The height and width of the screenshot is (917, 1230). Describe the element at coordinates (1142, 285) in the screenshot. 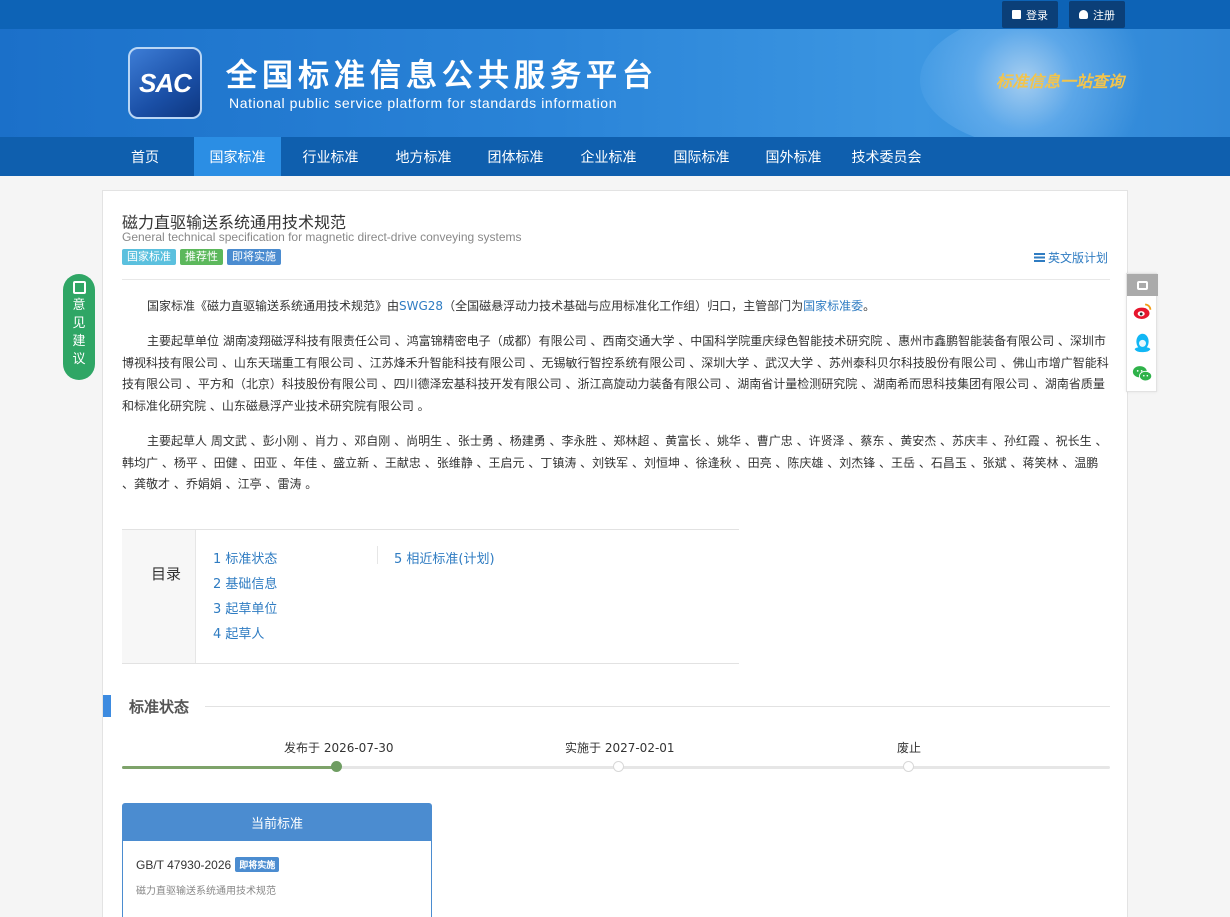

I see `share-icon` at that location.